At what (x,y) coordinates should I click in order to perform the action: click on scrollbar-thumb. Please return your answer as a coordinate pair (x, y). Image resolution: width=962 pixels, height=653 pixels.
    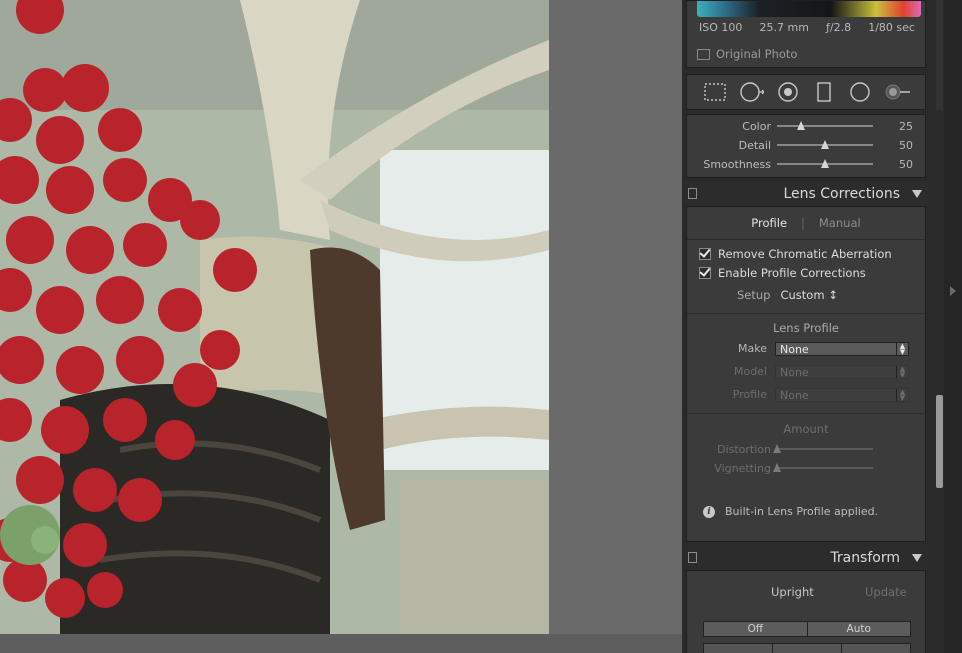
    Looking at the image, I should click on (939, 441).